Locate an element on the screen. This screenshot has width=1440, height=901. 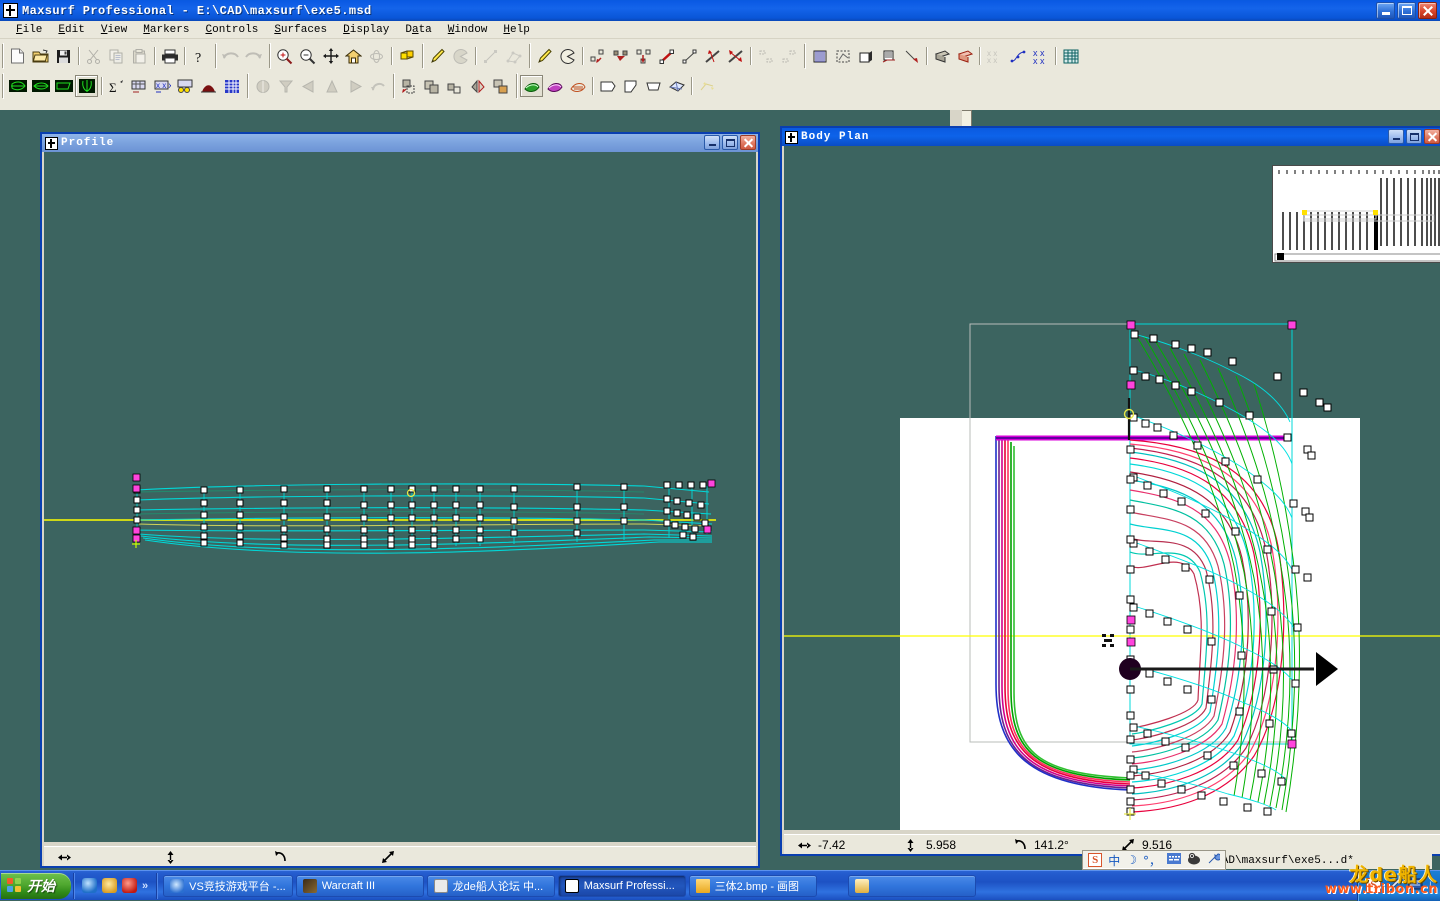
copy-icon is located at coordinates (116, 56).